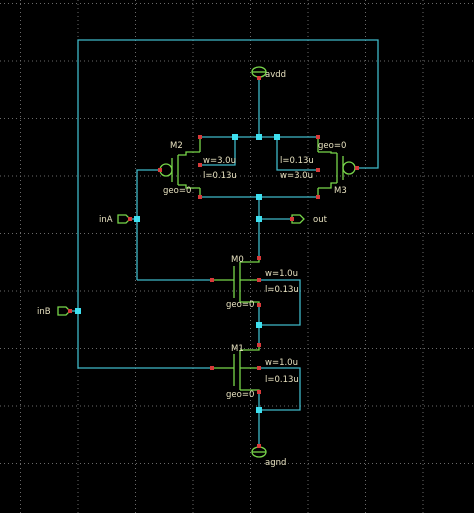 This screenshot has height=513, width=474. I want to click on M1-l: l=0.13u, so click(282, 380).